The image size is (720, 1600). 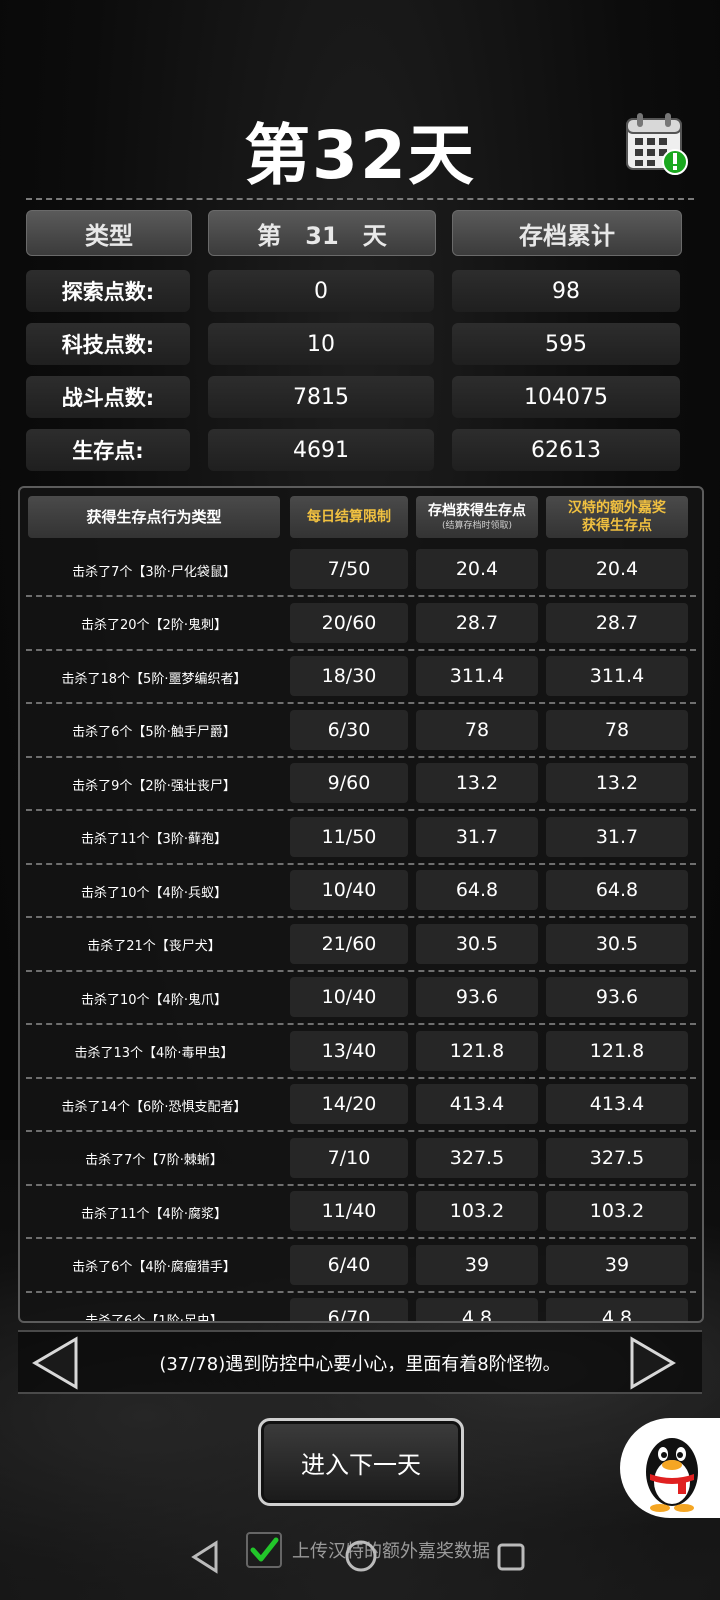 What do you see at coordinates (154, 1107) in the screenshot?
I see `row-action: 击杀了14个【6阶·恐惧支配者】` at bounding box center [154, 1107].